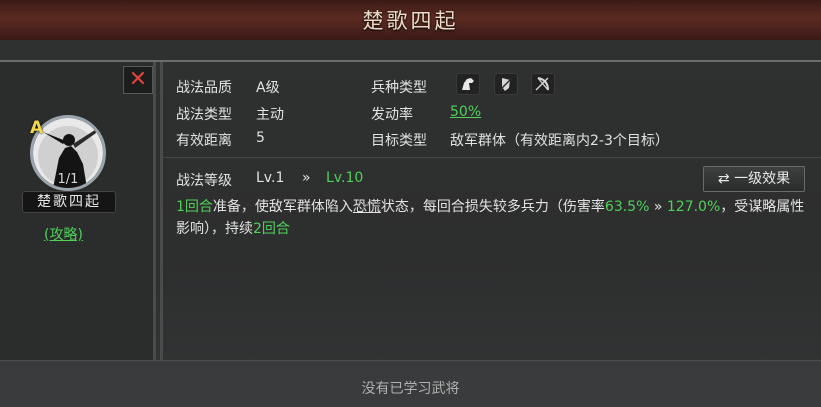 This screenshot has height=407, width=821. What do you see at coordinates (204, 141) in the screenshot?
I see `range-label: 有效距离` at bounding box center [204, 141].